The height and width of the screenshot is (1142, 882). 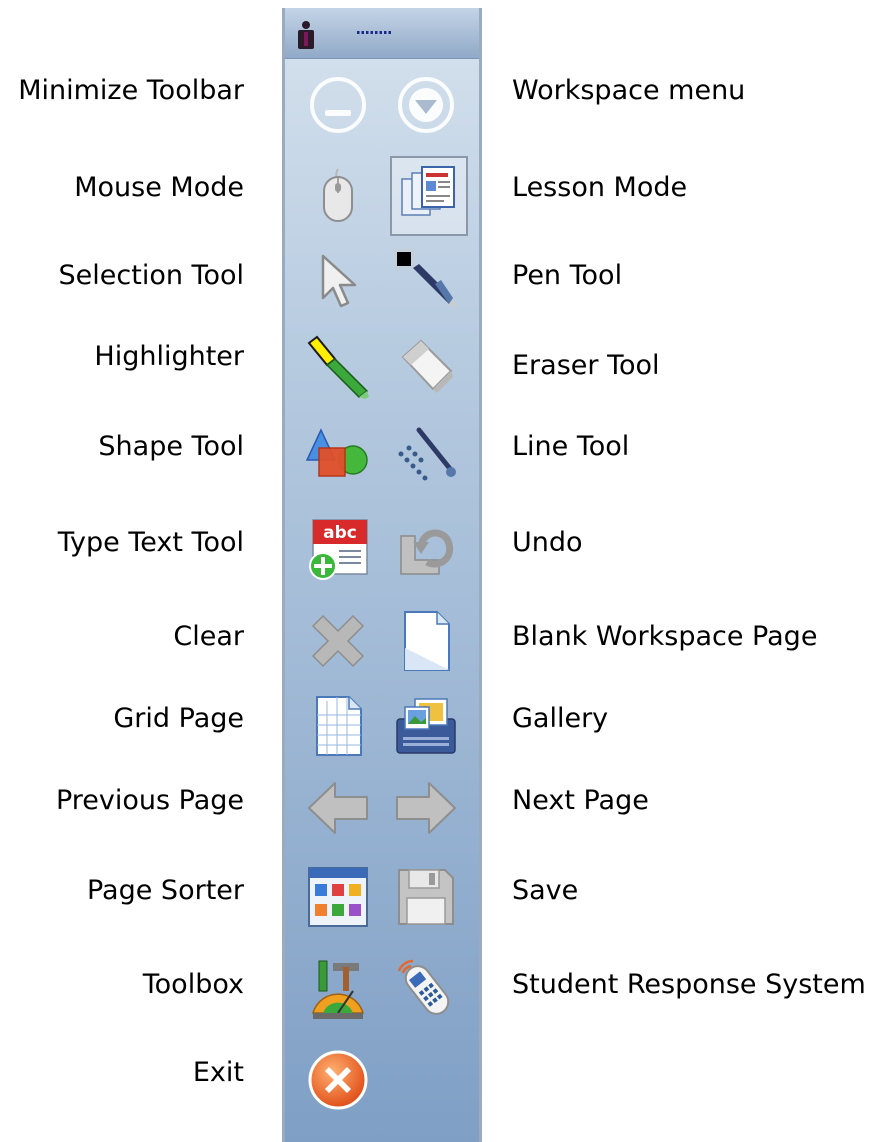 I want to click on label-type-text-tool: Type Text Tool, so click(x=150, y=542).